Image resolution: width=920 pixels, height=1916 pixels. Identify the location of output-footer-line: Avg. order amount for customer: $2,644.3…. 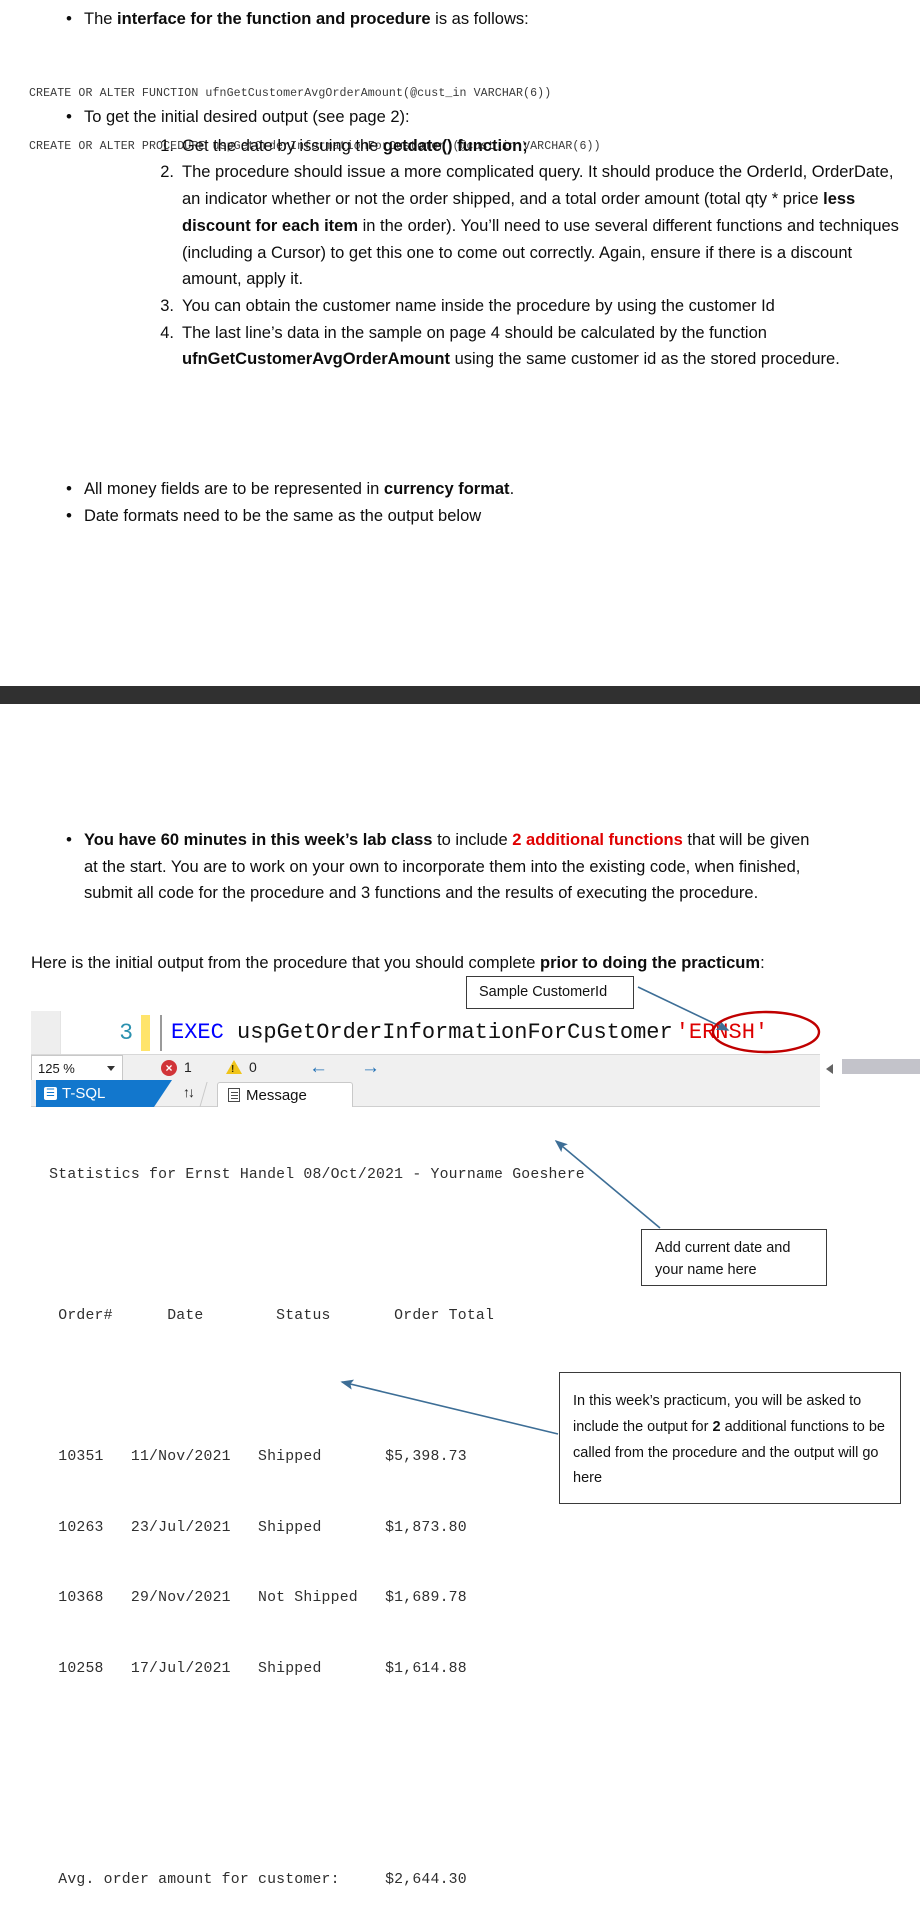
(249, 1880).